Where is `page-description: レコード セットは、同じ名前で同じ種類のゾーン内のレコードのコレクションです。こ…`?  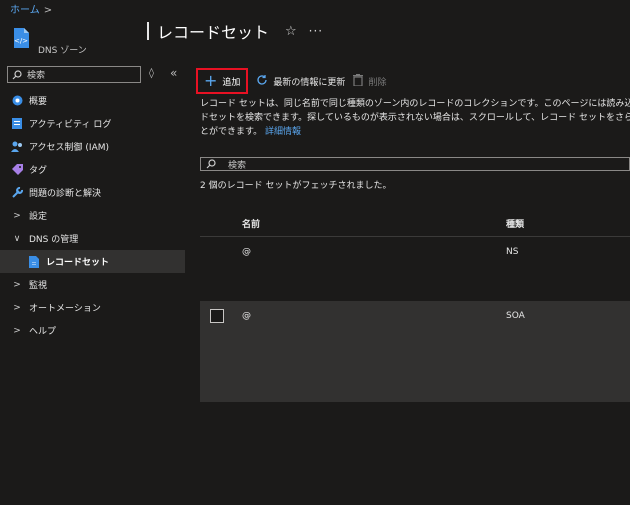 page-description: レコード セットは、同じ名前で同じ種類のゾーン内のレコードのコレクションです。こ… is located at coordinates (415, 118).